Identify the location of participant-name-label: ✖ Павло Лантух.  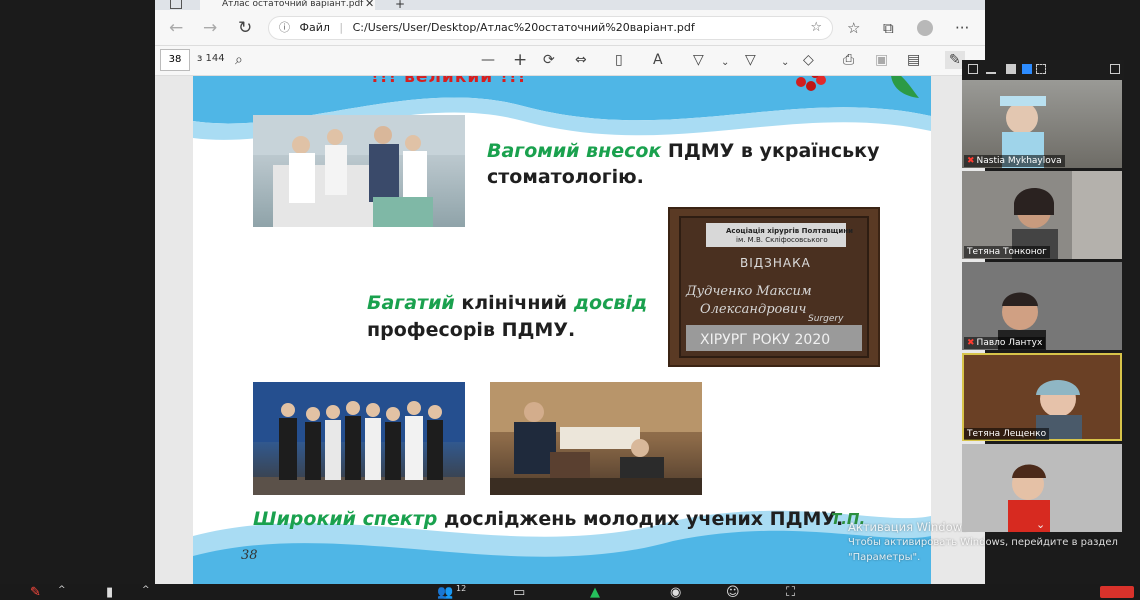
(1005, 343).